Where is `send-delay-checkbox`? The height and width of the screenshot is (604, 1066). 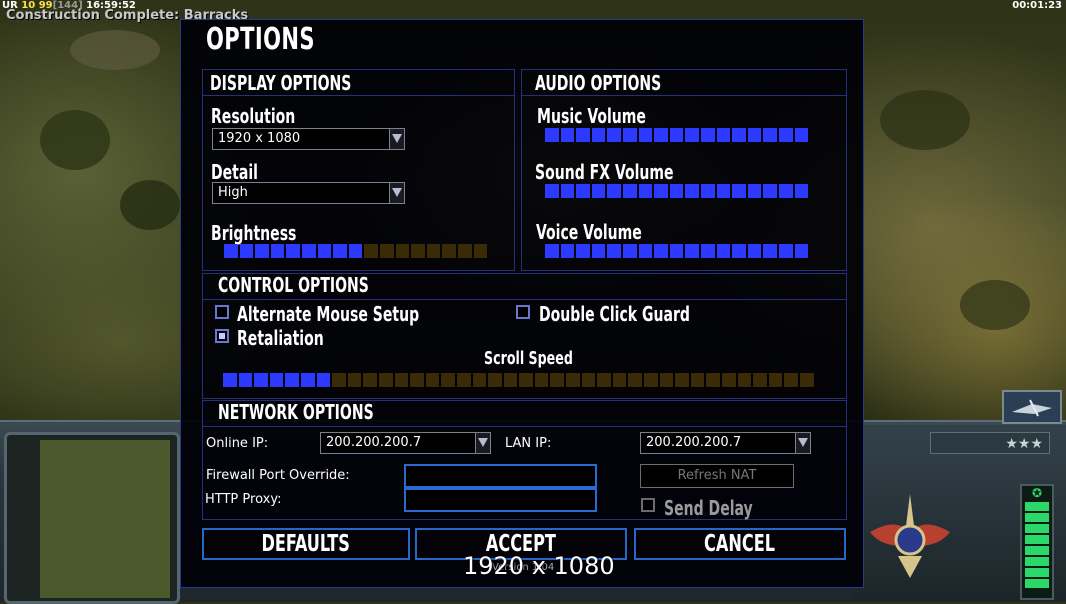
send-delay-checkbox is located at coordinates (648, 505).